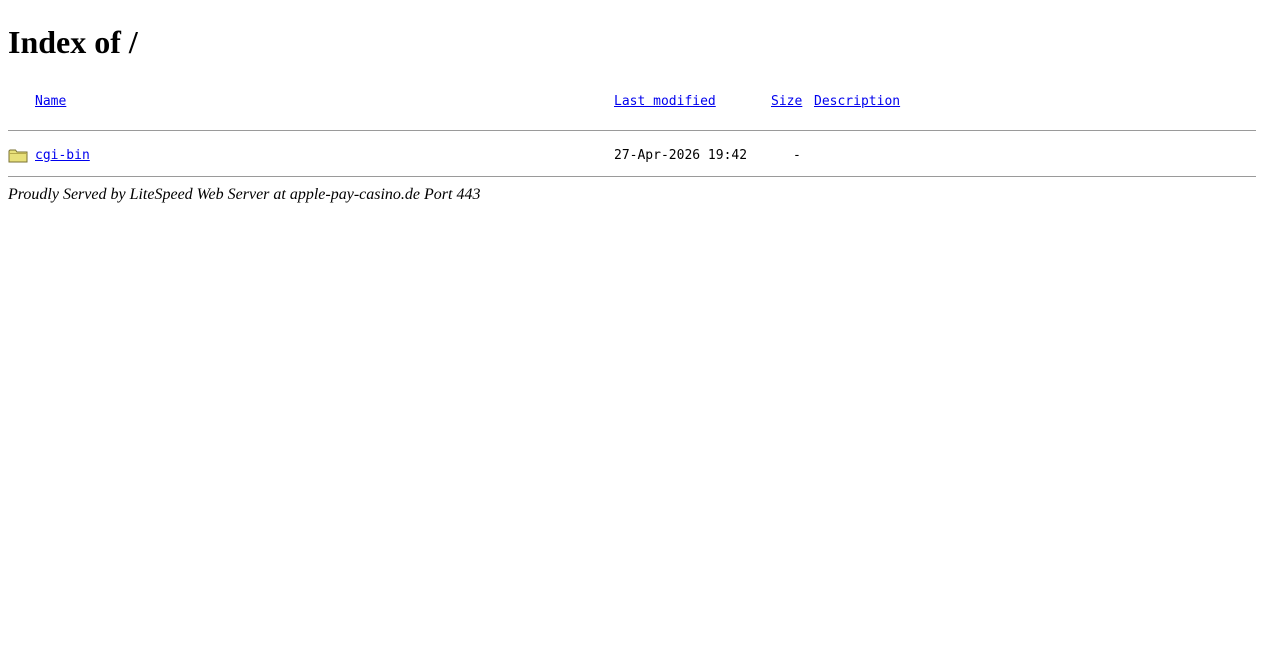 Image resolution: width=1264 pixels, height=653 pixels. I want to click on table-row: cgi-bin 27-Apr-2026 19:42 -, so click(632, 156).